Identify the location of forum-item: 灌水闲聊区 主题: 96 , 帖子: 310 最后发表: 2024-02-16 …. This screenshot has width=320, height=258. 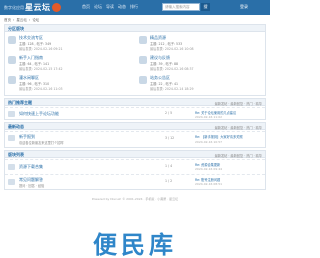
(70, 85).